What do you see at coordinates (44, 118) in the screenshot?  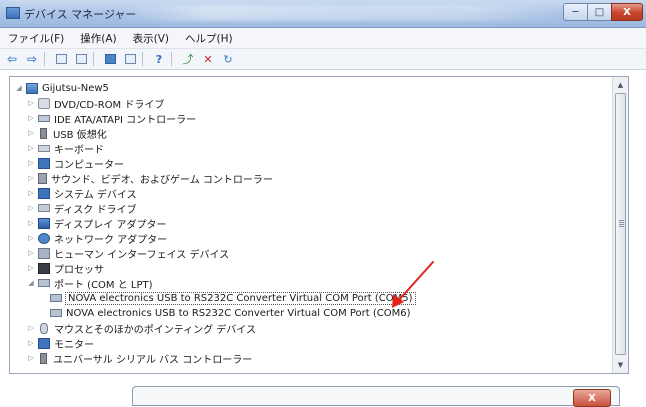 I see `ide-controller-icon` at bounding box center [44, 118].